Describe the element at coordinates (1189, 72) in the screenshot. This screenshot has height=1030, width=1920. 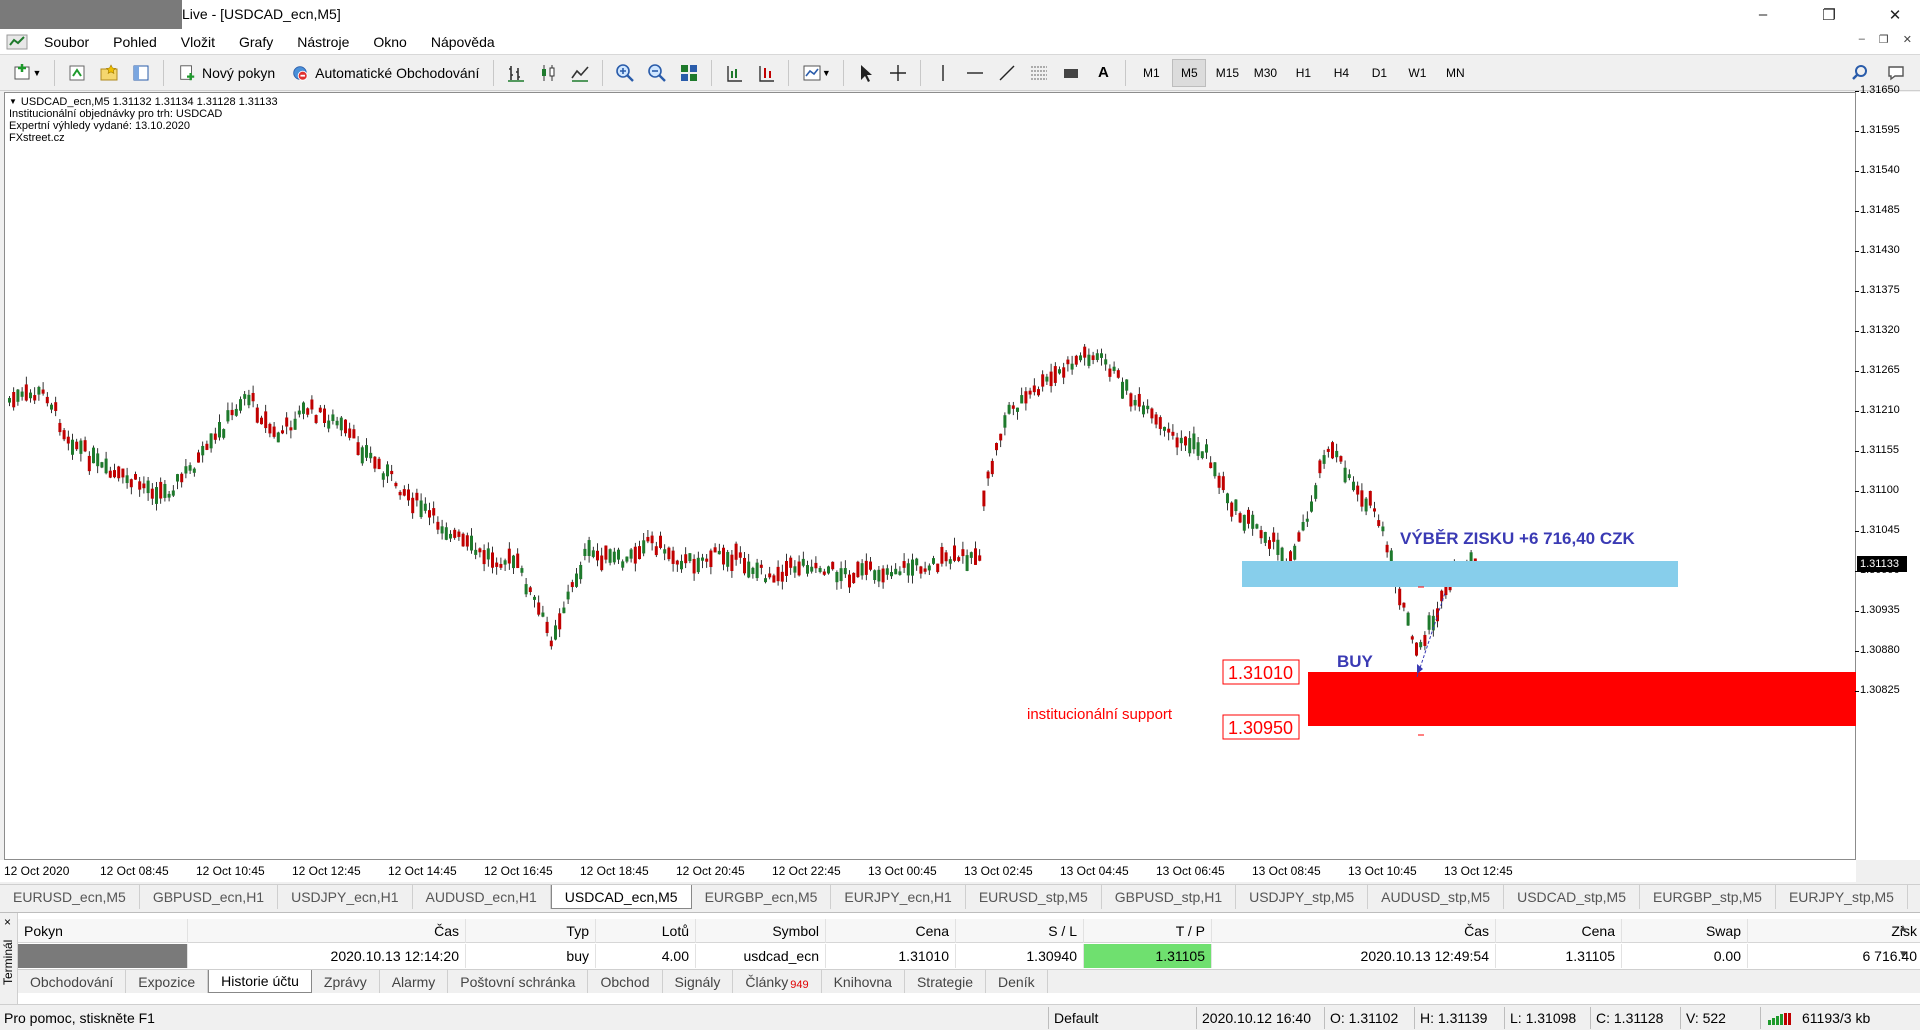
I see `timeframe-m5: M5` at that location.